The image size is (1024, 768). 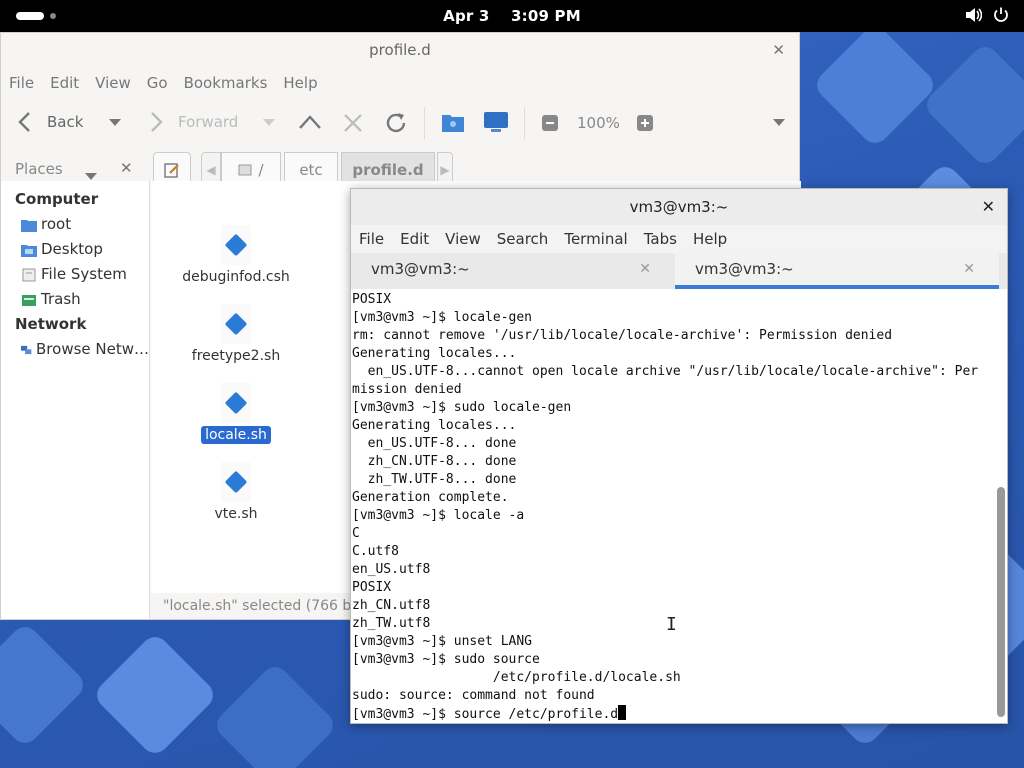 I want to click on computer-icon, so click(x=496, y=122).